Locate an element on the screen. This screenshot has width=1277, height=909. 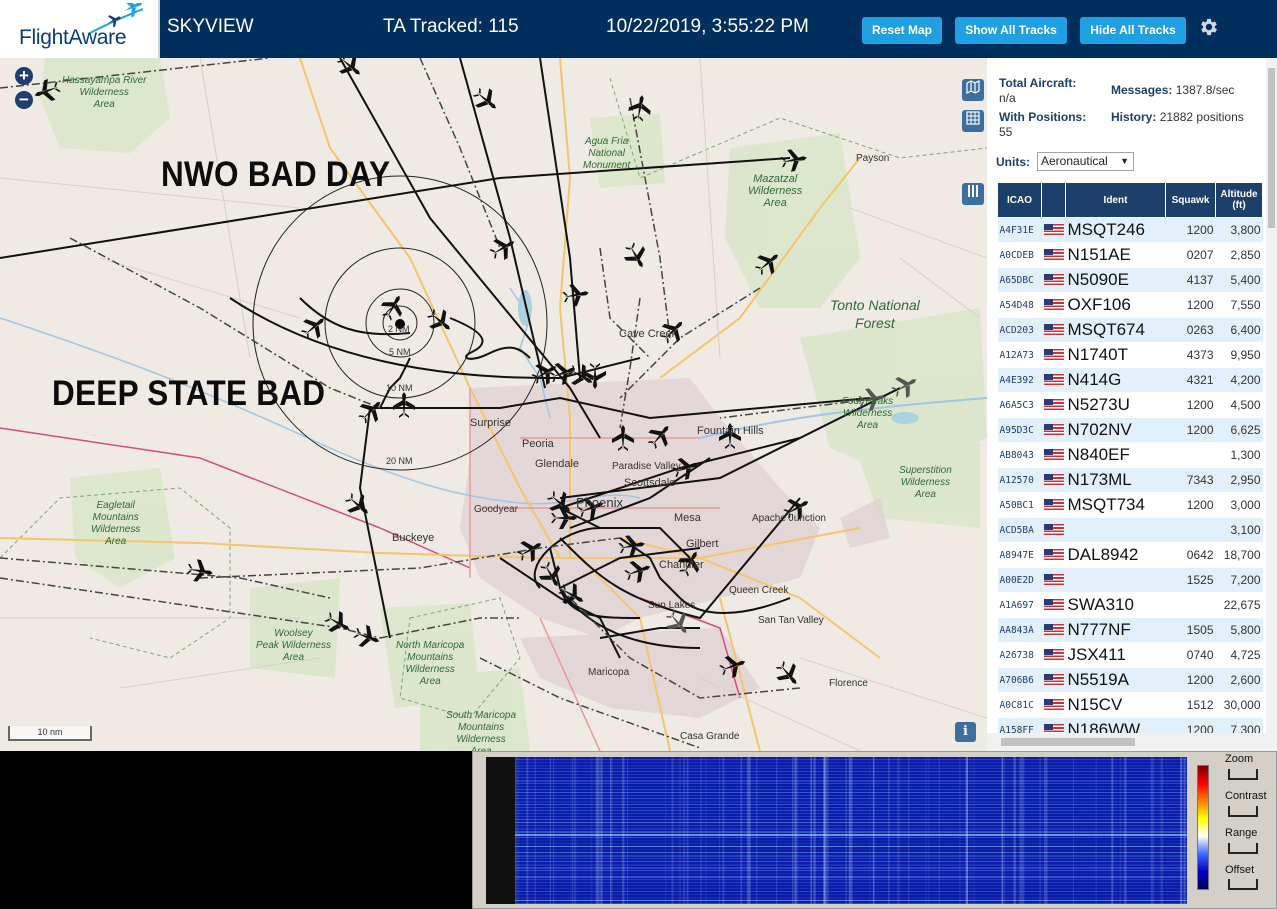
icao-cell: A706B6 is located at coordinates (1019, 680).